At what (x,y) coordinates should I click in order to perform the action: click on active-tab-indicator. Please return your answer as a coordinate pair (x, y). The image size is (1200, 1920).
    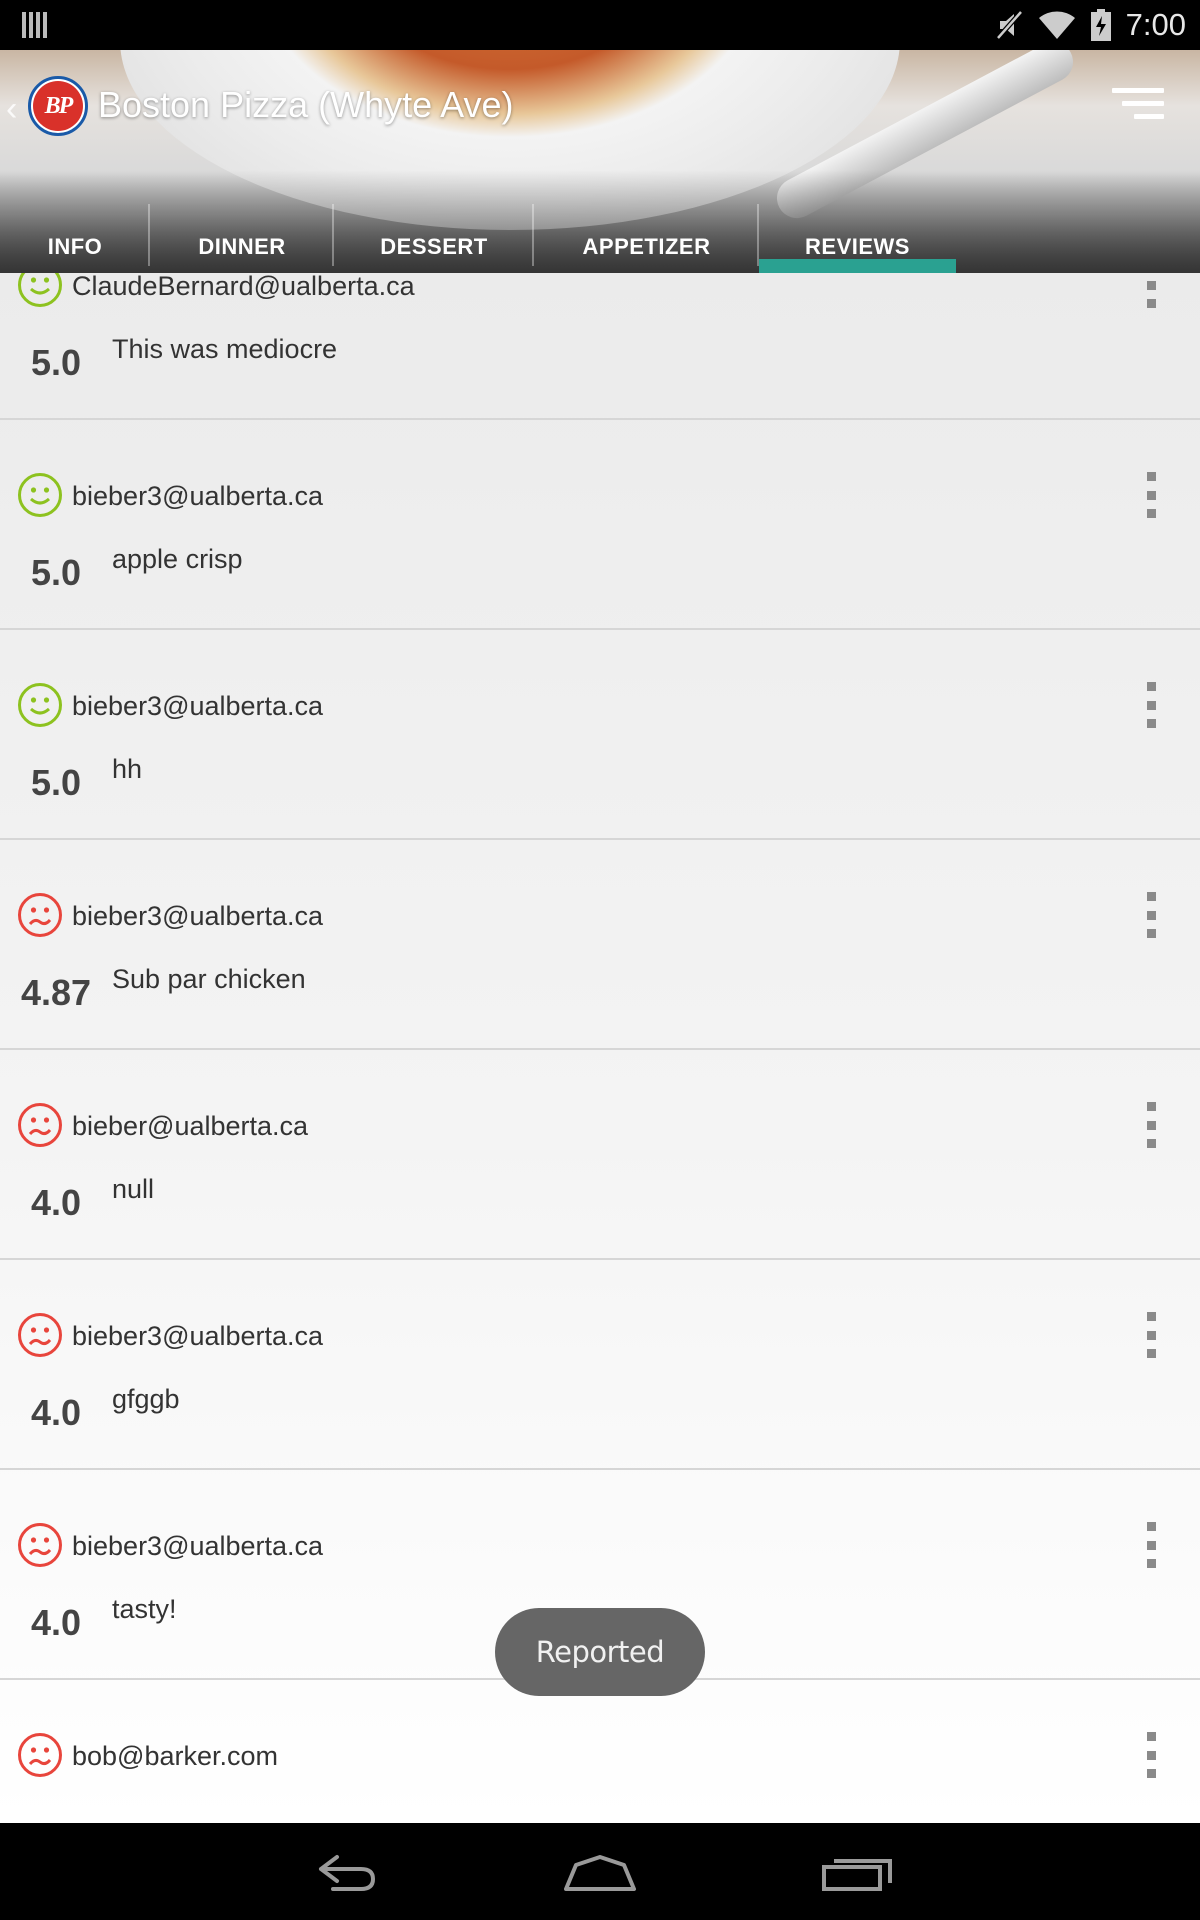
    Looking at the image, I should click on (857, 266).